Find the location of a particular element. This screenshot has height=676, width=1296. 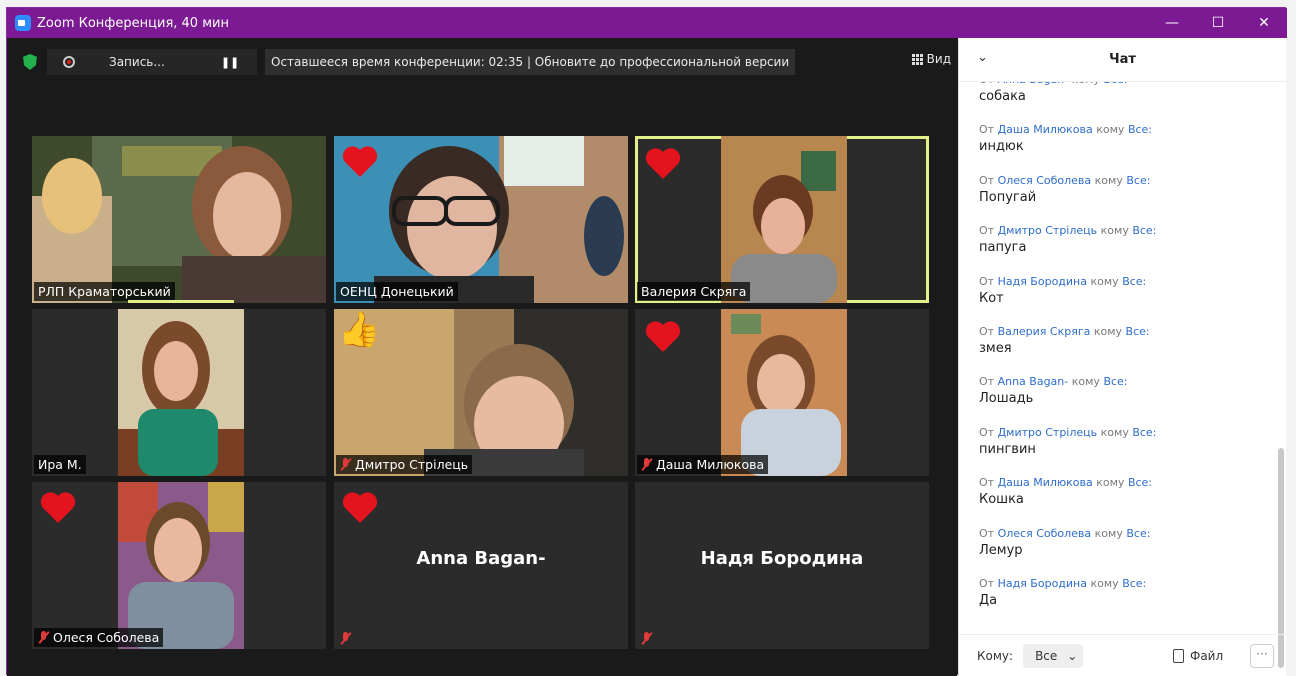

participant-name: Ира М. is located at coordinates (60, 464).